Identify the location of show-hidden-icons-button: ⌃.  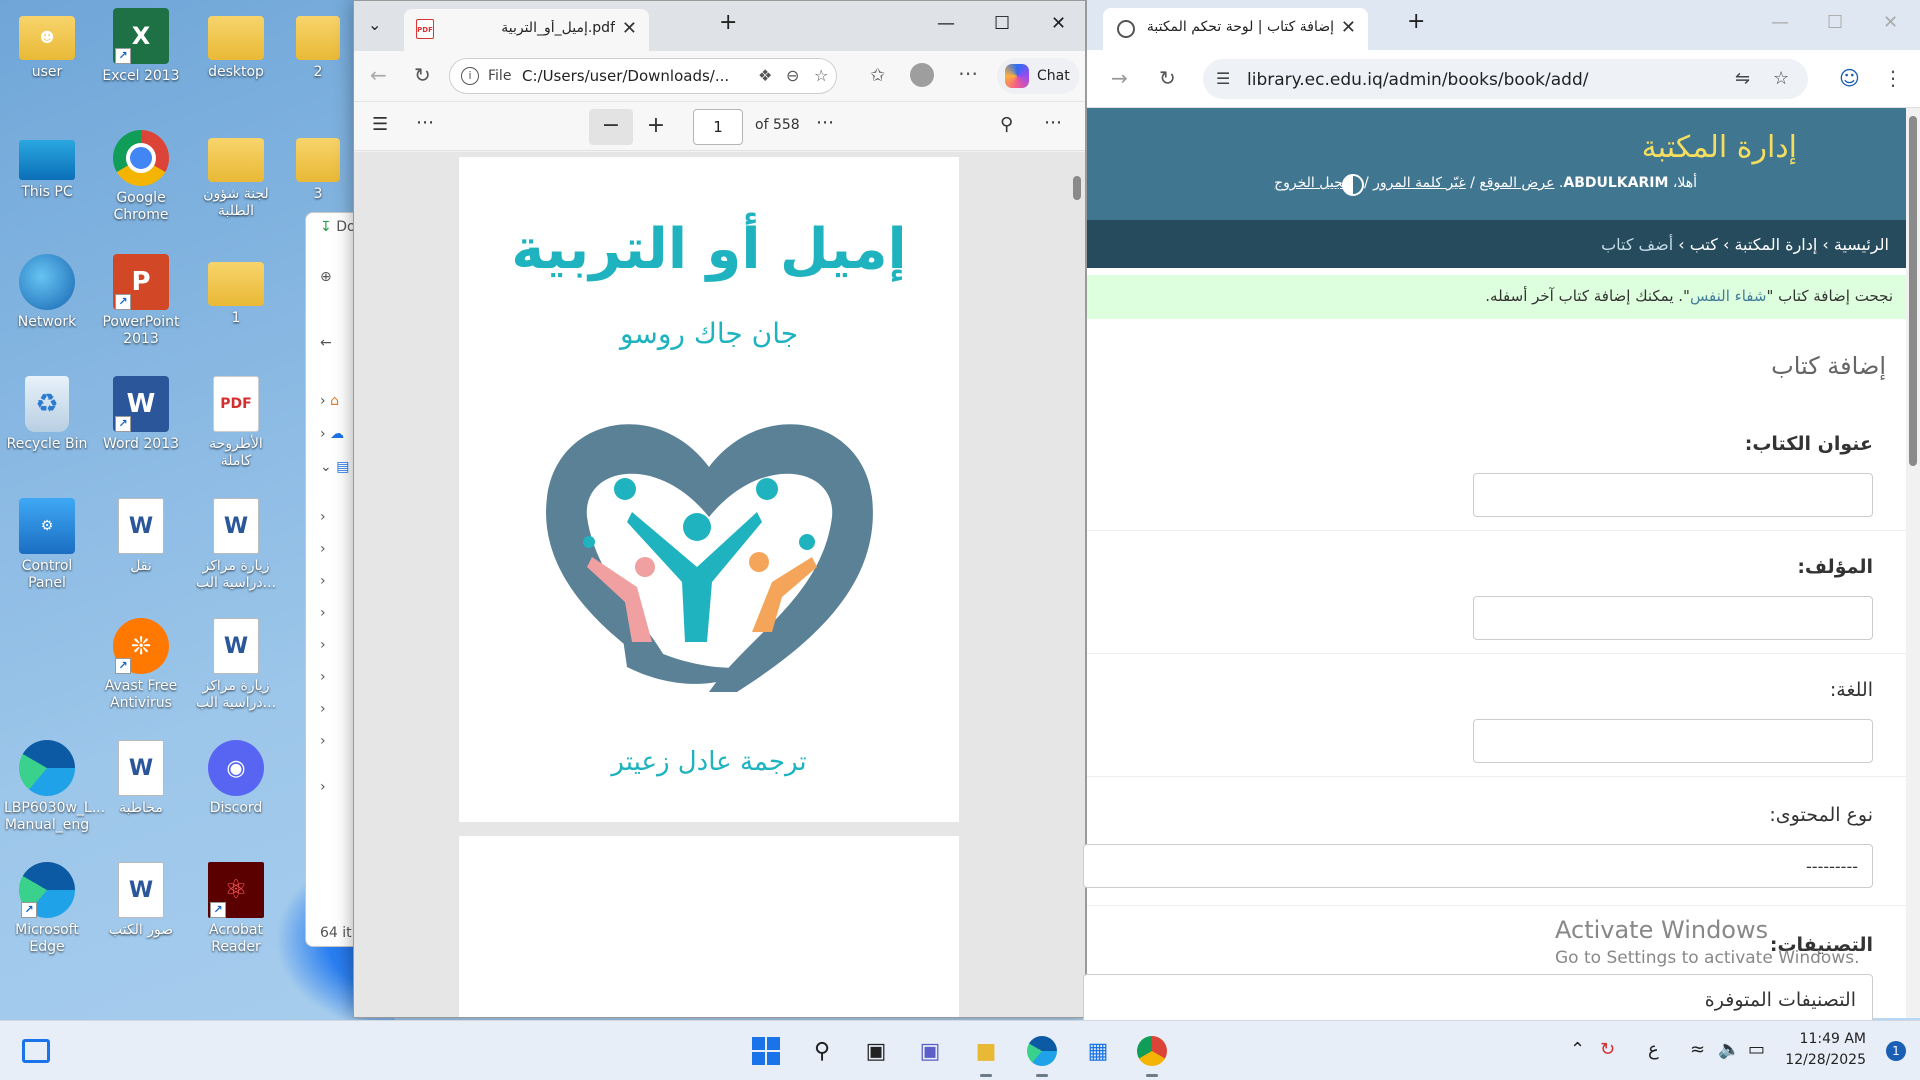
(1577, 1049).